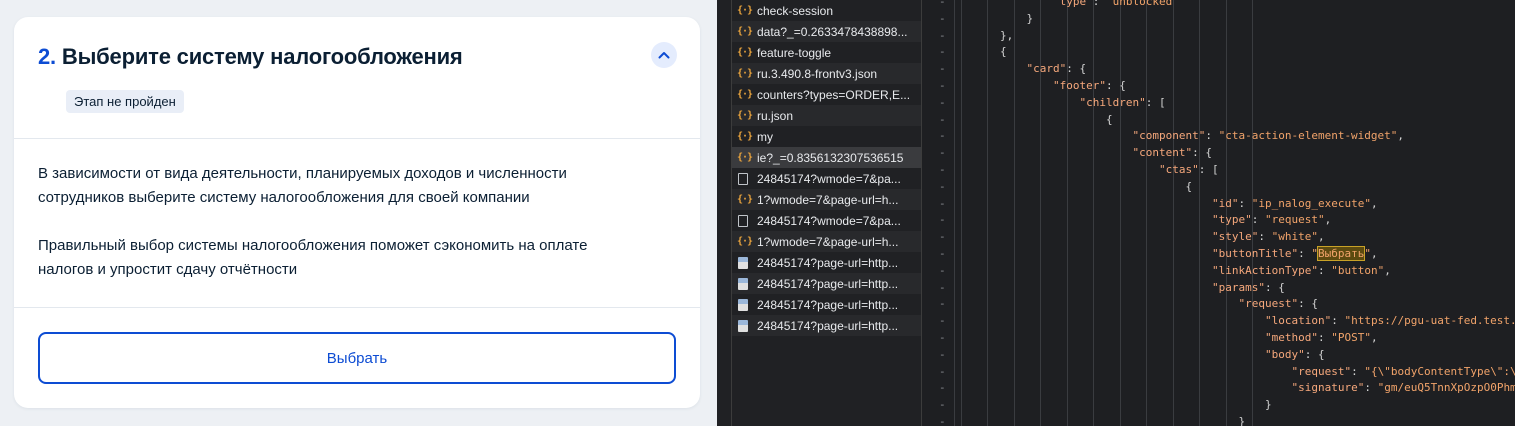 The height and width of the screenshot is (426, 1515). I want to click on code-text: "request": {, so click(1278, 303).